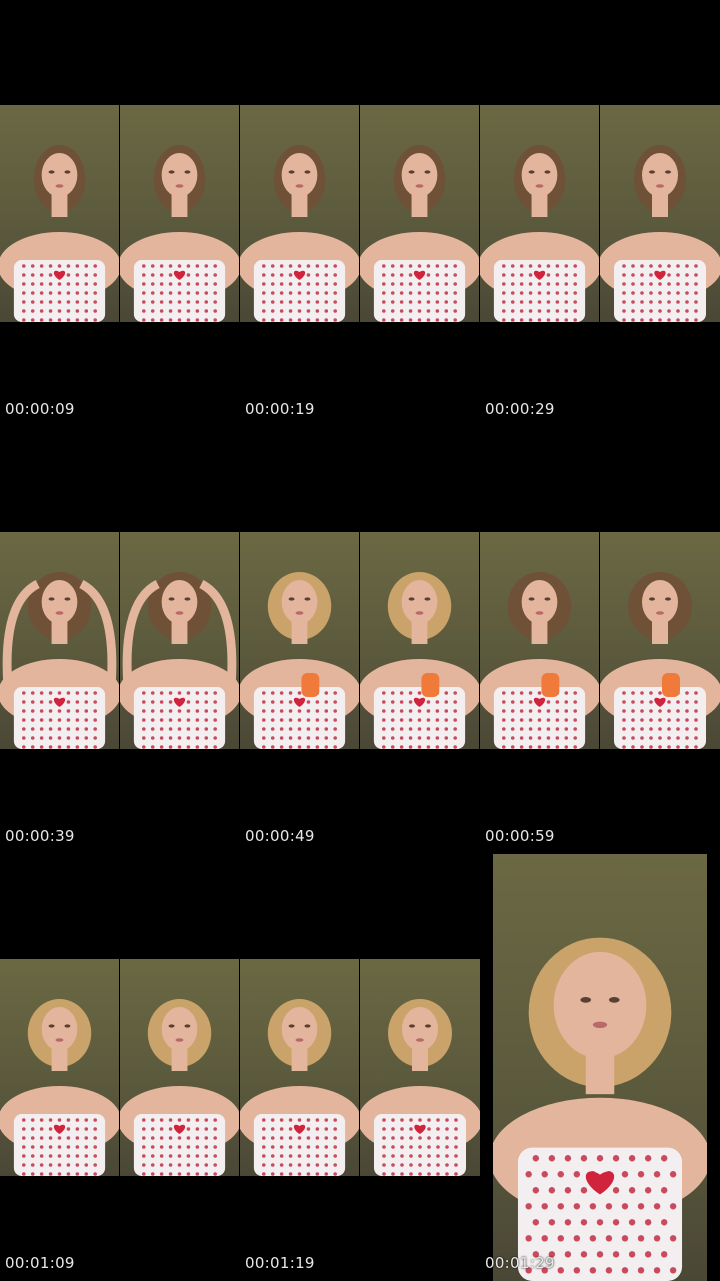 The image size is (720, 1281). What do you see at coordinates (520, 836) in the screenshot?
I see `timestamp-label: 00:00:59` at bounding box center [520, 836].